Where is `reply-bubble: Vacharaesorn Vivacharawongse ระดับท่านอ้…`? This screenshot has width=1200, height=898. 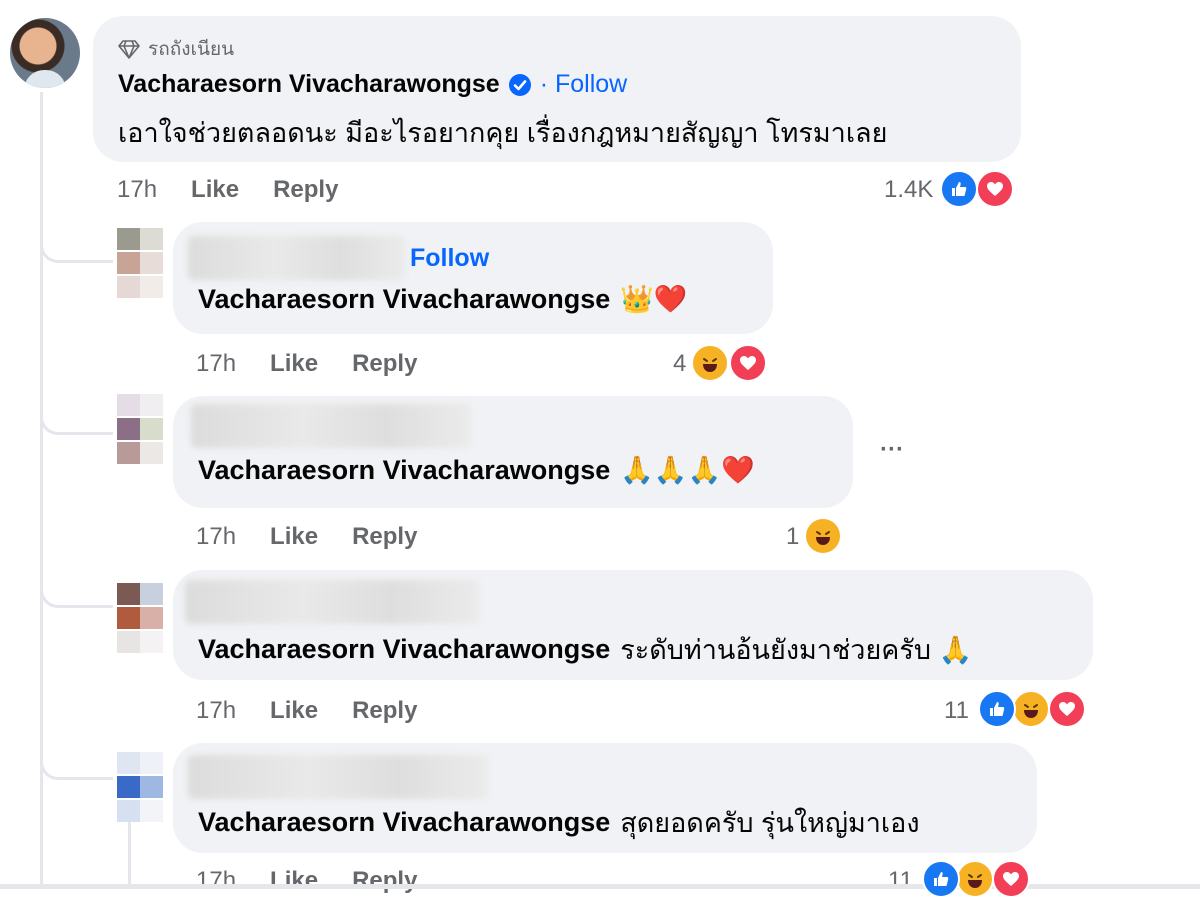 reply-bubble: Vacharaesorn Vivacharawongse ระดับท่านอ้… is located at coordinates (633, 625).